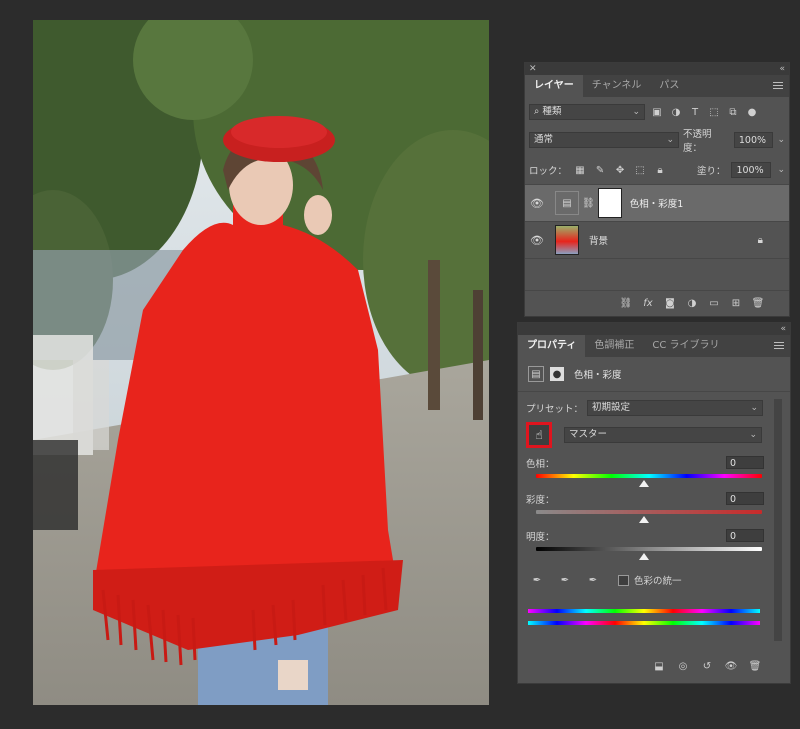 Image resolution: width=800 pixels, height=729 pixels. I want to click on adjustment-layer-icon: ▤, so click(567, 203).